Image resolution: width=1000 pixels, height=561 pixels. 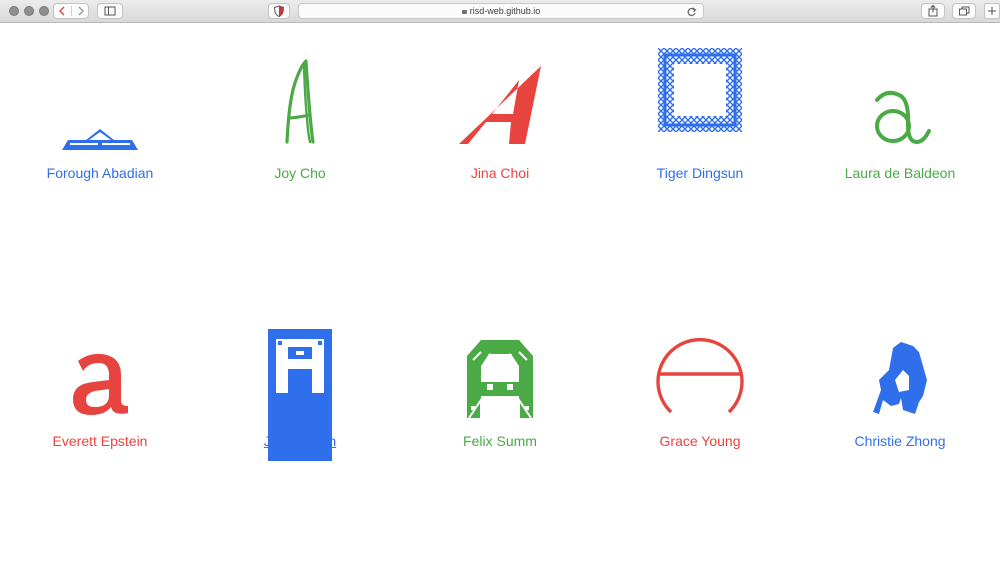 I want to click on student-card: Tiger Dingsun, so click(x=700, y=114).